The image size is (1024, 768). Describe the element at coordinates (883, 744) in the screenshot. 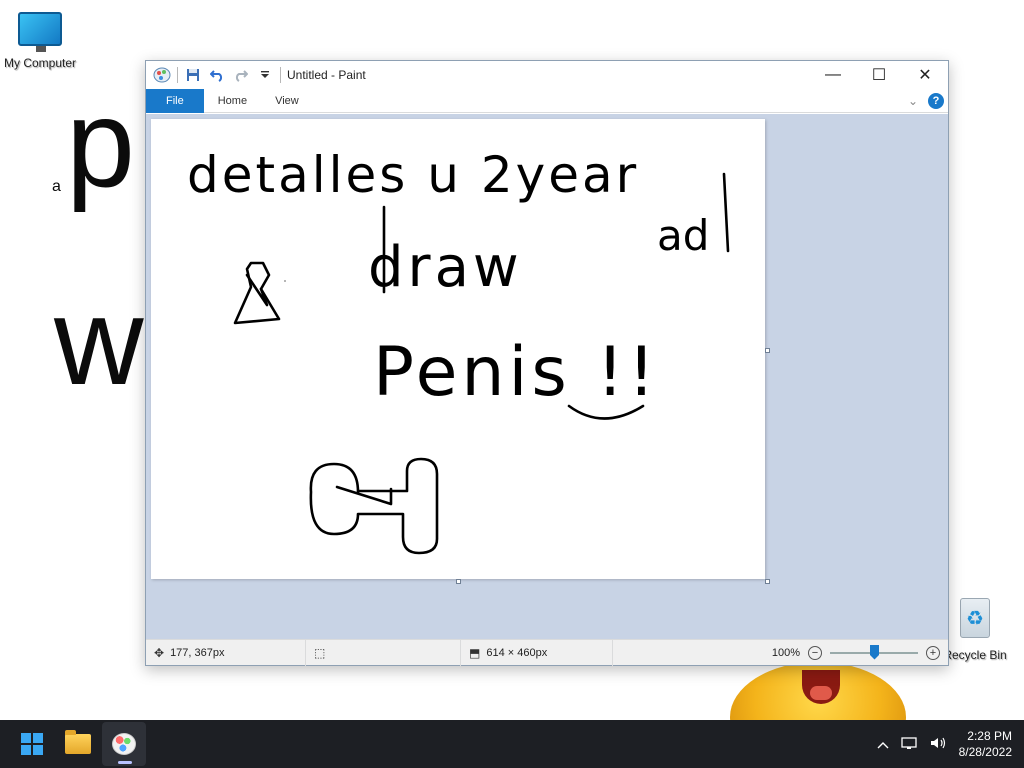

I see `chevron-up-icon` at that location.